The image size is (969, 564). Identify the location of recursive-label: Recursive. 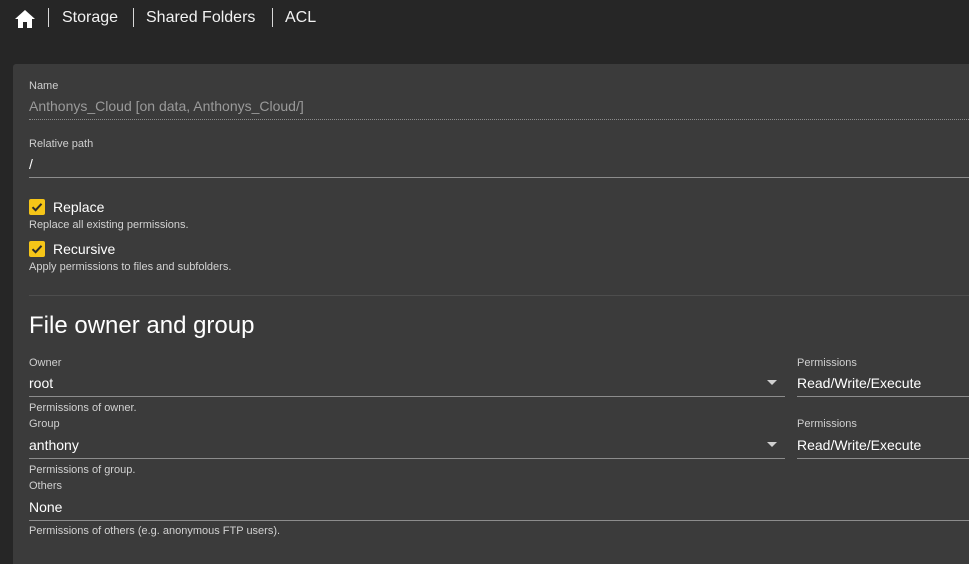
(84, 249).